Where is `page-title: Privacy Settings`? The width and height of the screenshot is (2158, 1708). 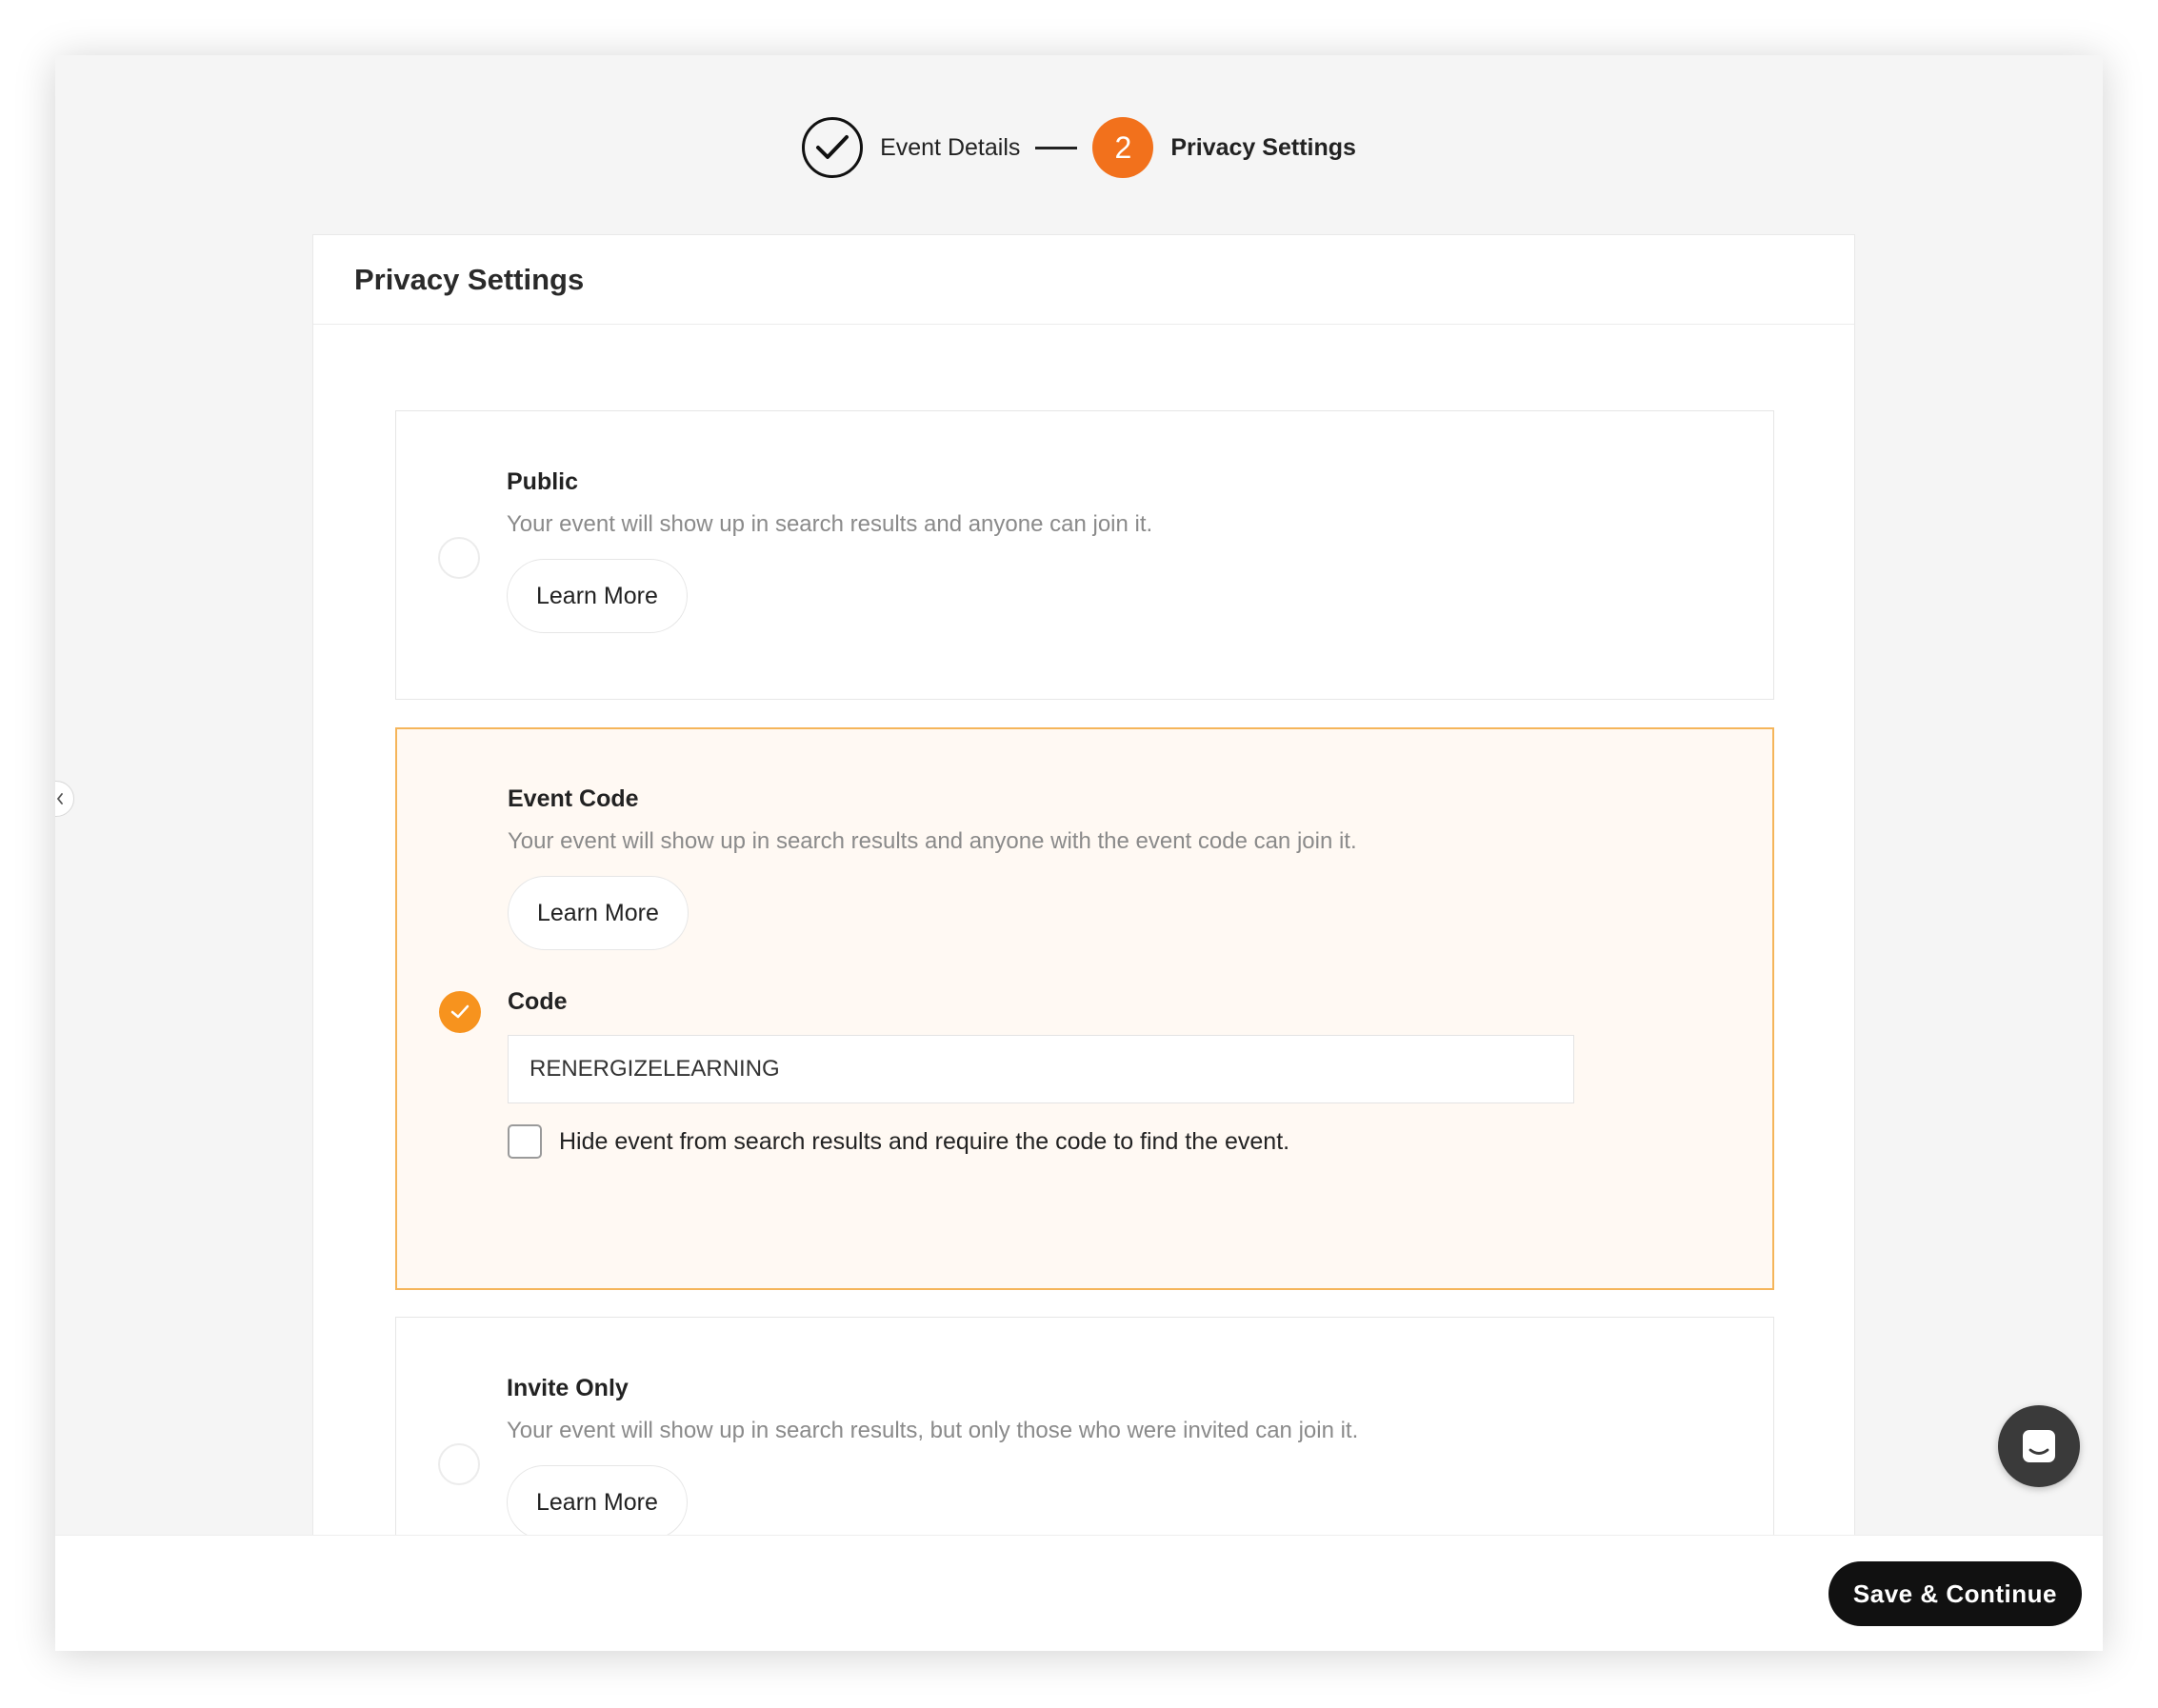
page-title: Privacy Settings is located at coordinates (470, 279).